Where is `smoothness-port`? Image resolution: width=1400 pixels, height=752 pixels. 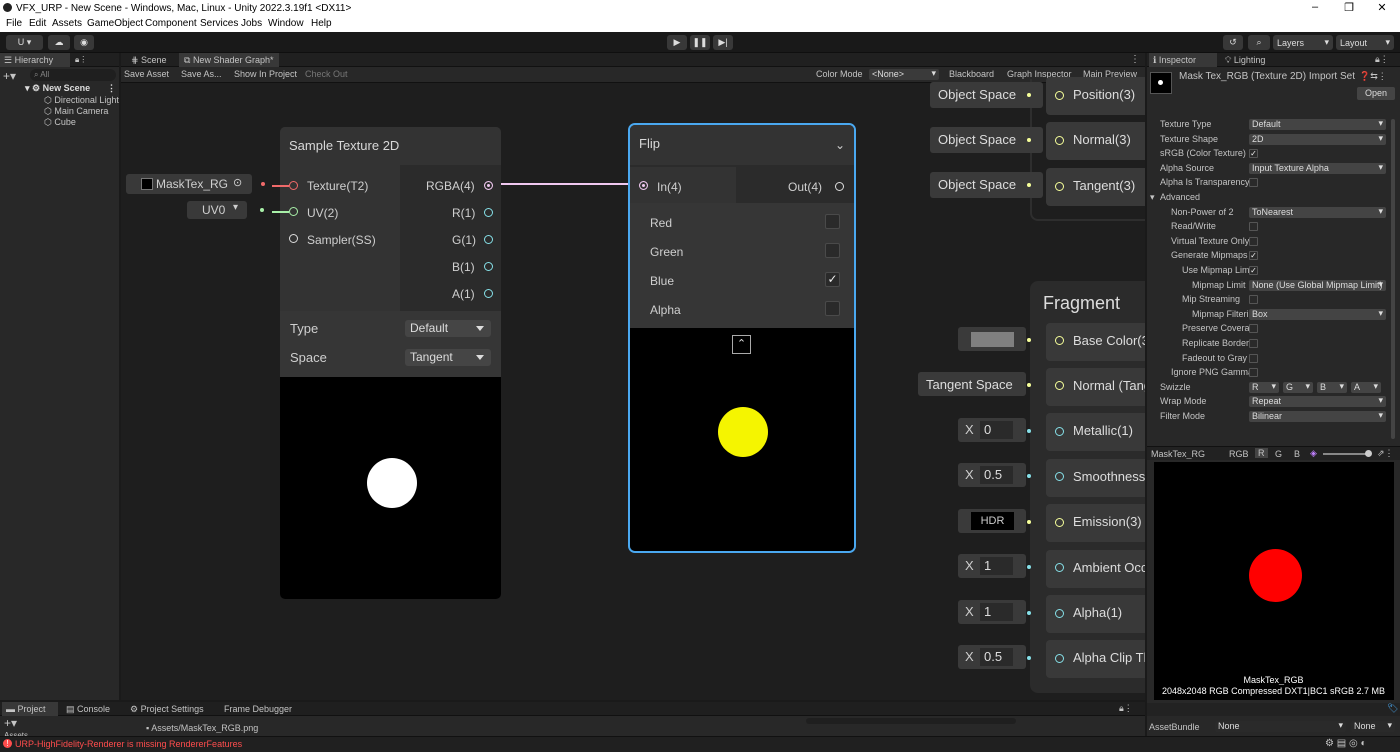
smoothness-port is located at coordinates (1059, 476).